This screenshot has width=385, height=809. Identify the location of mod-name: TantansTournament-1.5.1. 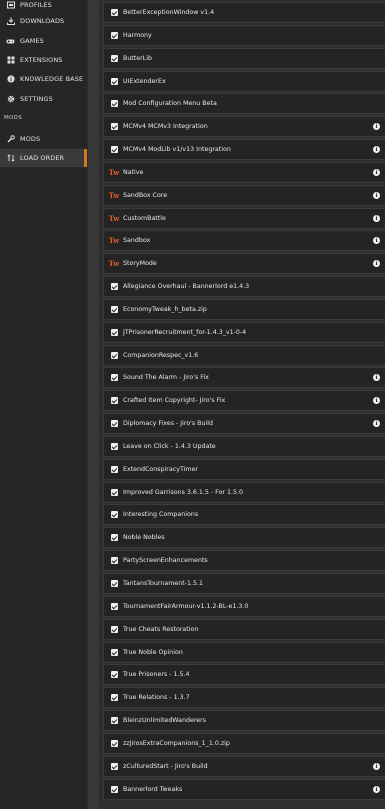
(163, 583).